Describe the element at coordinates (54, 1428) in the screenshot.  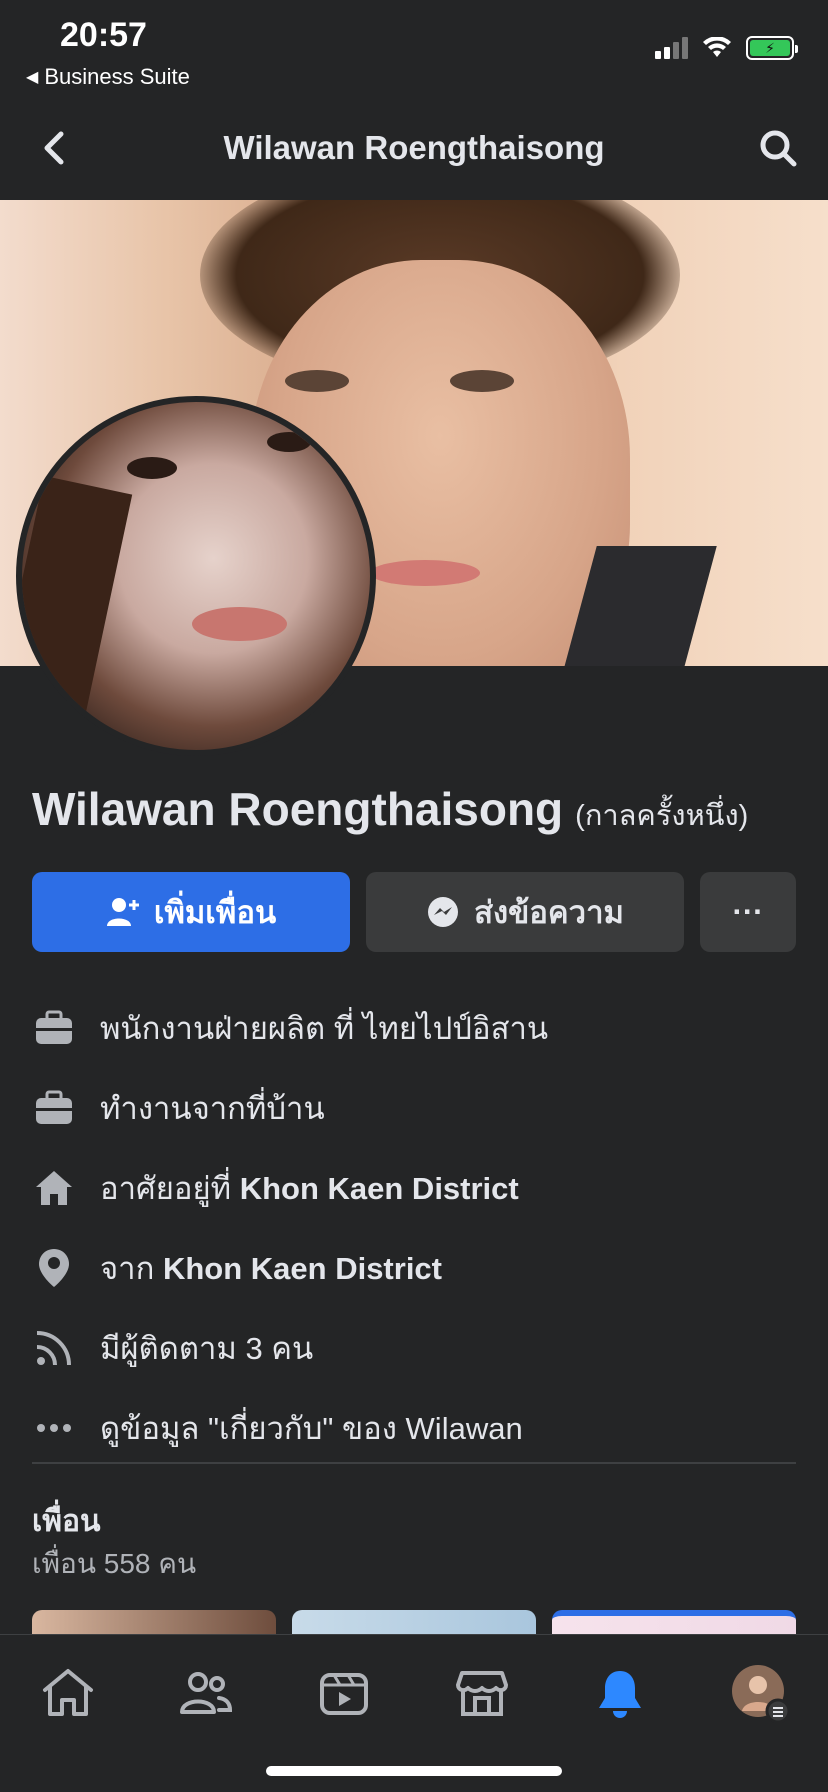
I see `more-dots-icon` at that location.